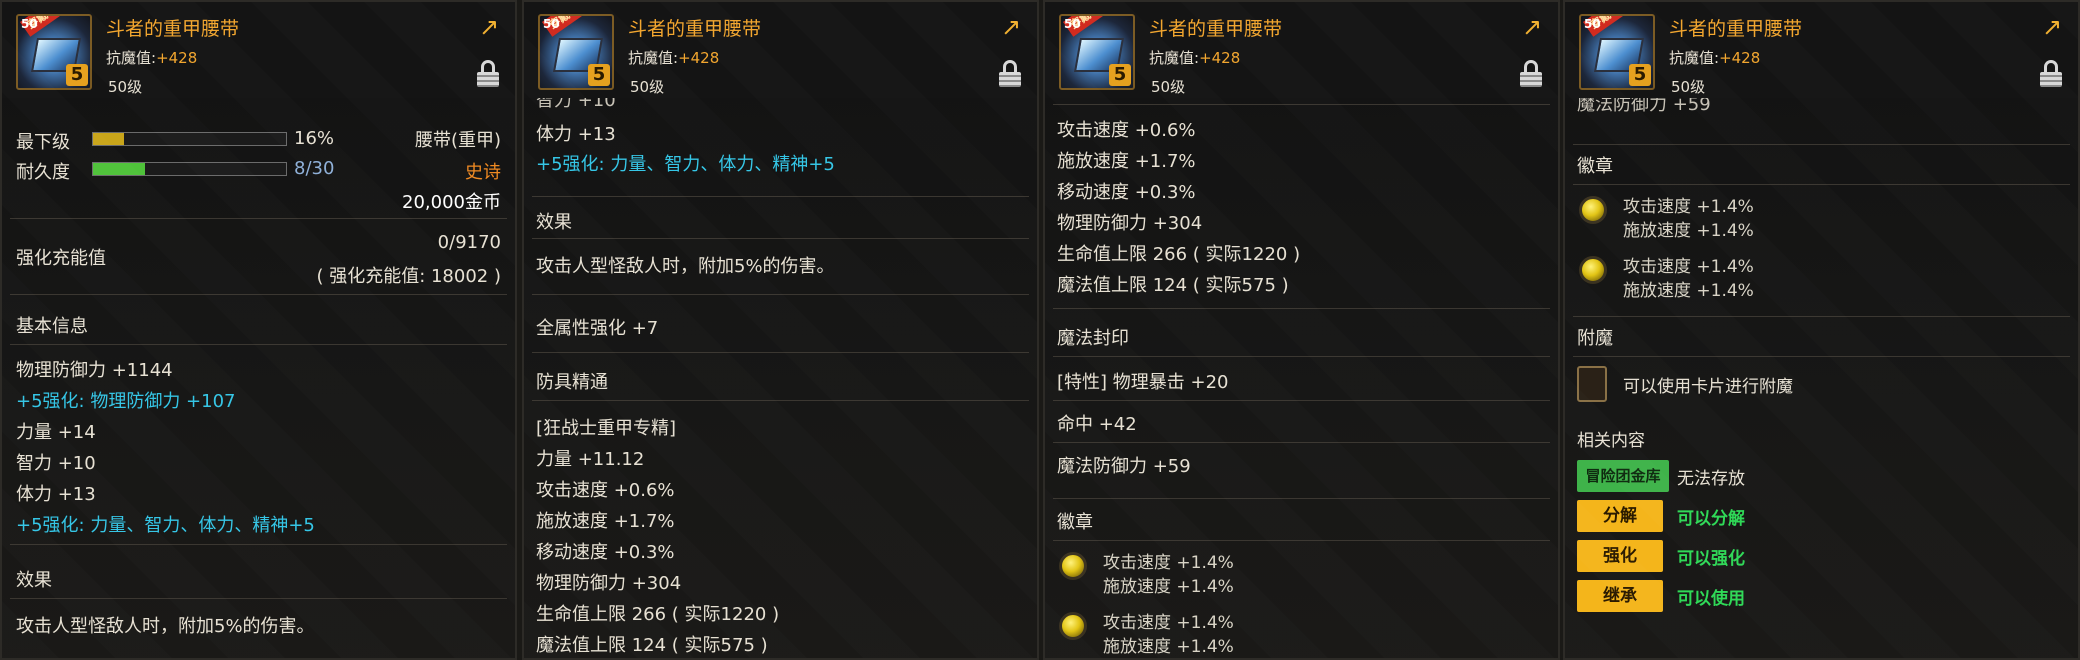  I want to click on related-text: 无法存放, so click(1711, 479).